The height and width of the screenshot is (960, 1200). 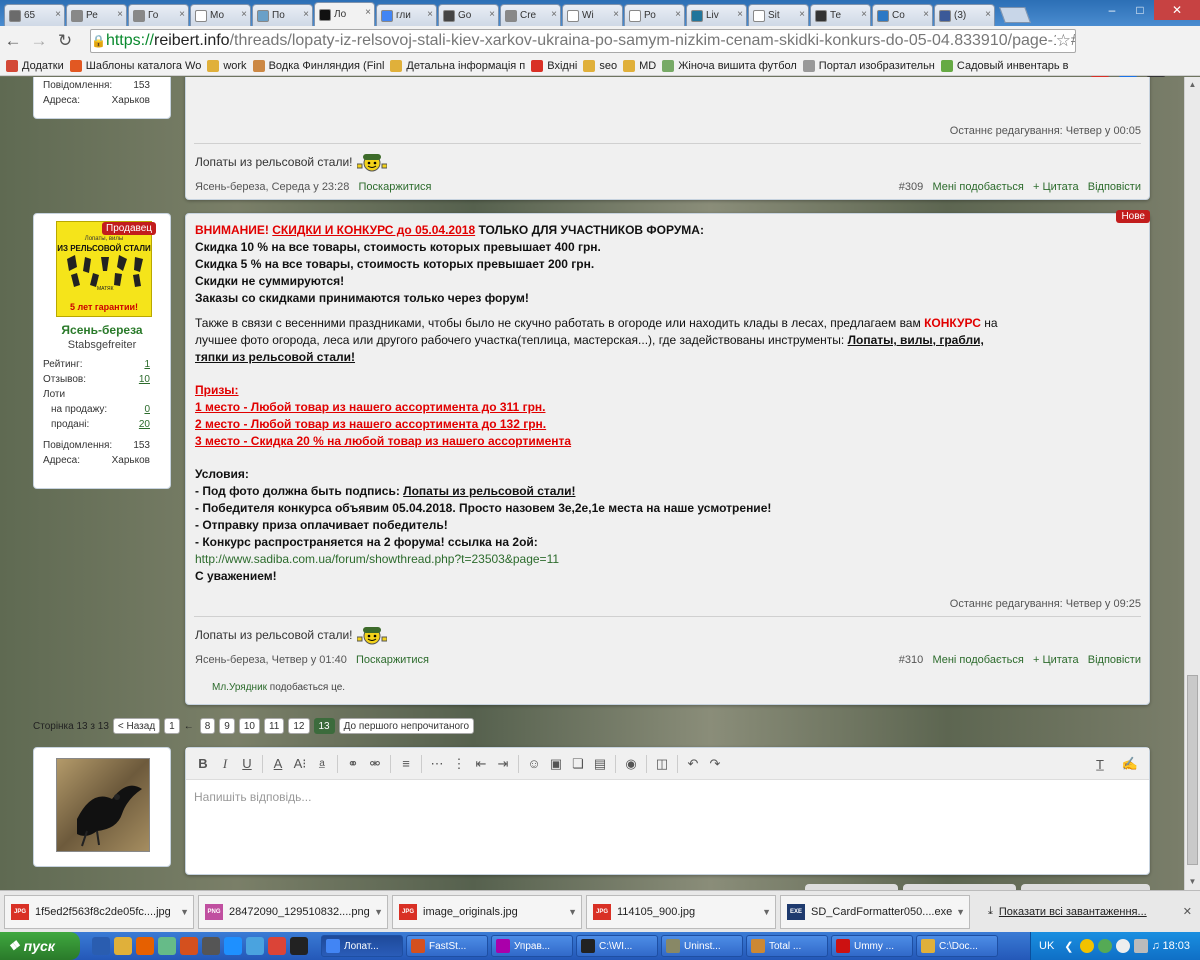 I want to click on page-button: 11, so click(x=274, y=726).